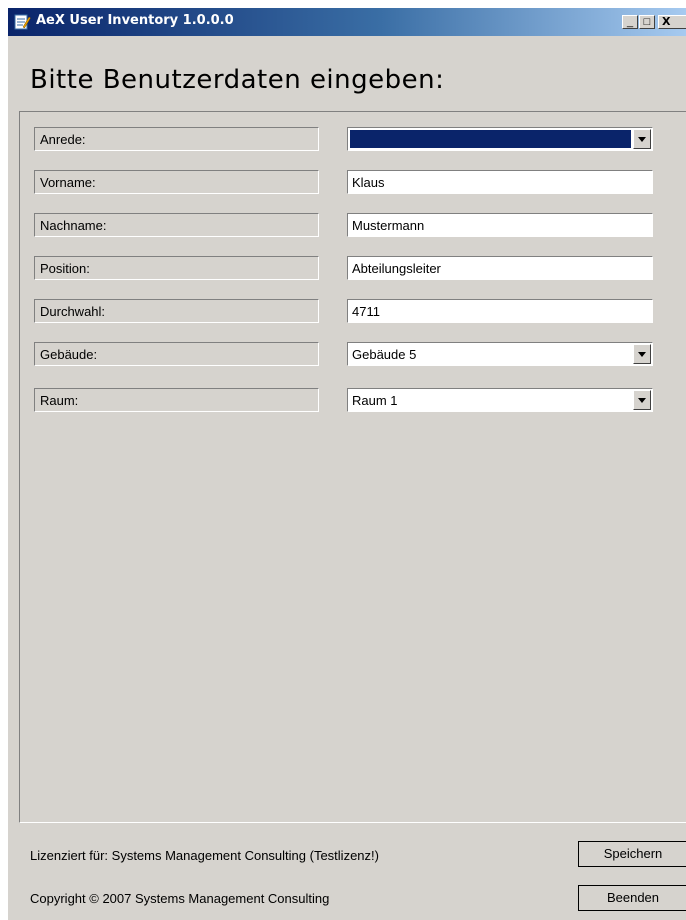 The image size is (686, 920). I want to click on anrede-select, so click(500, 139).